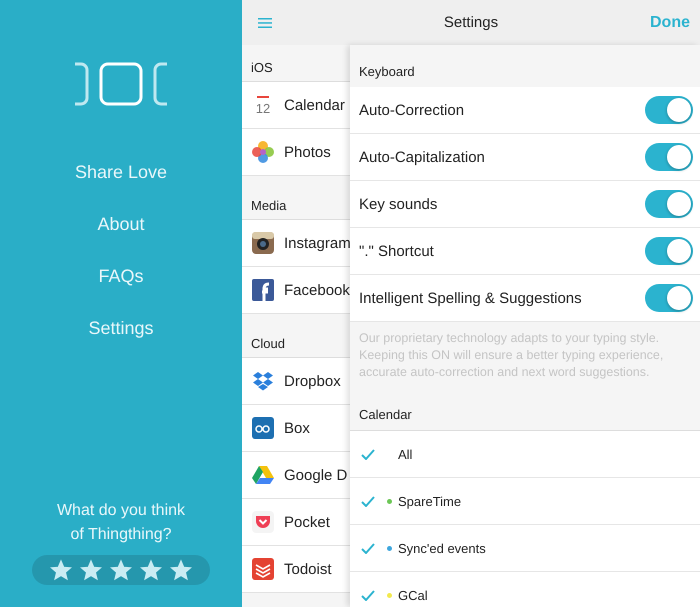 The image size is (700, 607). What do you see at coordinates (263, 428) in the screenshot?
I see `rings-tile-icon` at bounding box center [263, 428].